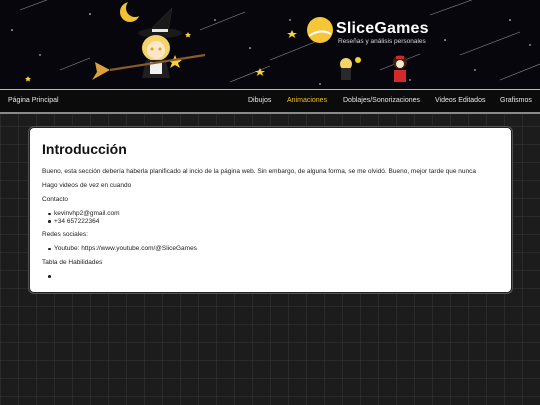  What do you see at coordinates (273, 214) in the screenshot?
I see `contact-email: kevinvhp2@gmail.com` at bounding box center [273, 214].